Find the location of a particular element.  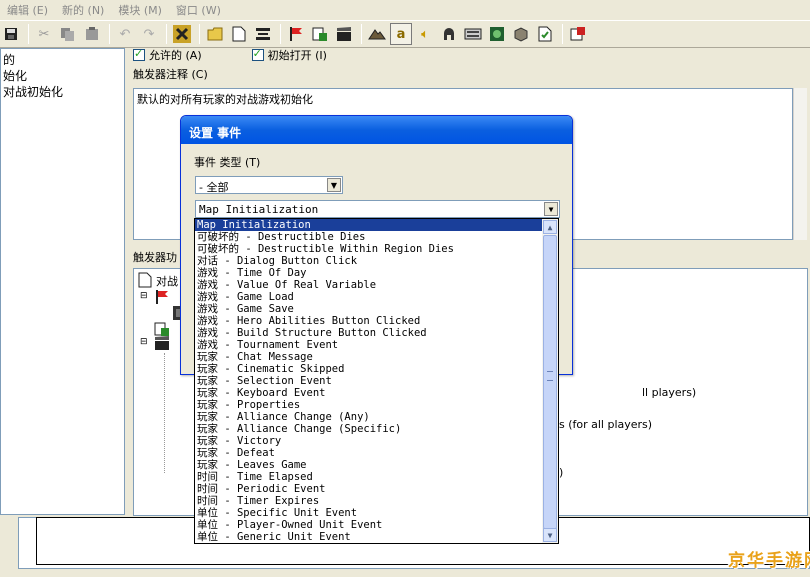

trigger-options: 允许的 (A) 初始打开 (I) is located at coordinates (230, 55).